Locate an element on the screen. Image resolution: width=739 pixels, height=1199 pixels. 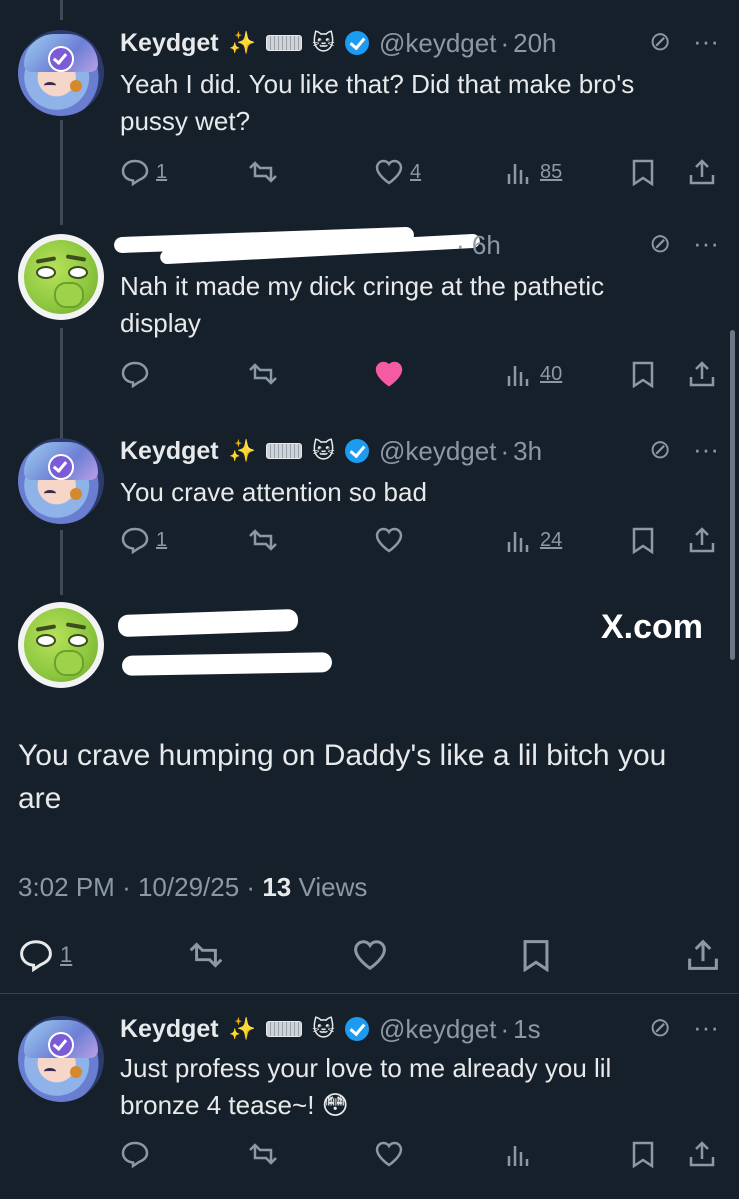
post-date: 10/29/25 is located at coordinates (188, 887).